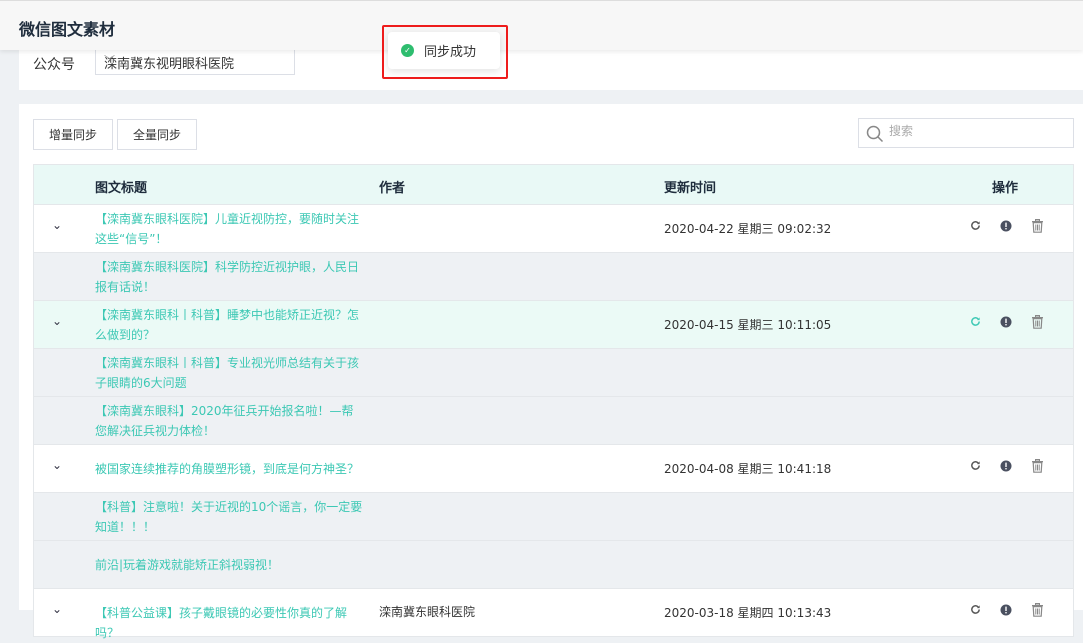 The image size is (1083, 643). I want to click on update-time-cell: 2020-04-08 星期三 10:41:18, so click(748, 469).